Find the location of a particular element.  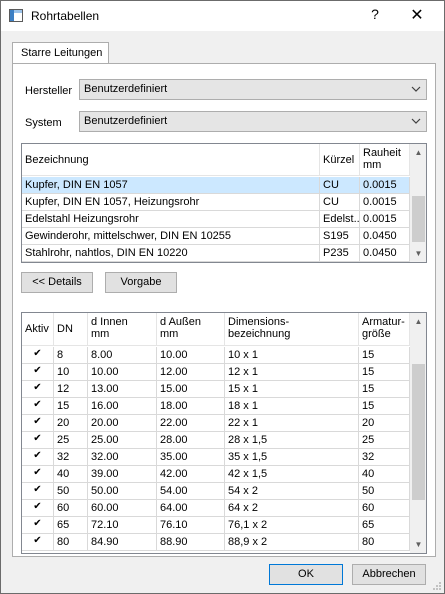

cell-kuerzel: CU is located at coordinates (340, 202).